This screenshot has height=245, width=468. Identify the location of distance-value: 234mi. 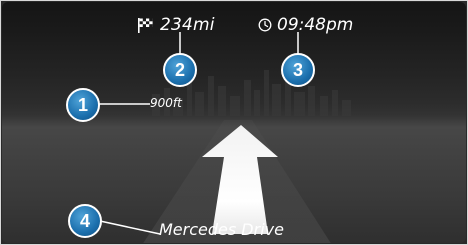
(187, 25).